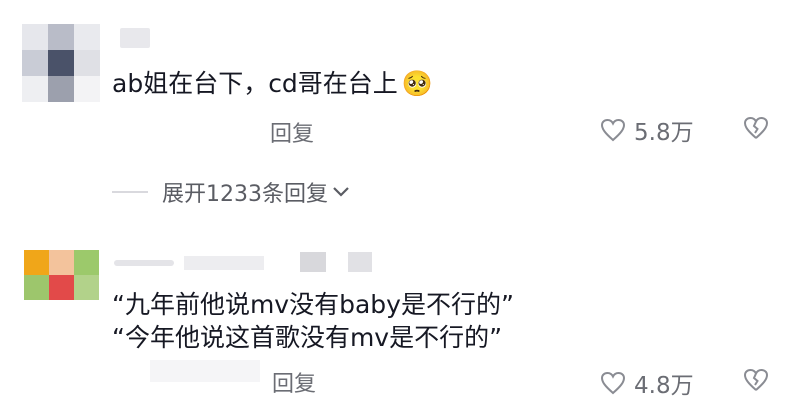  I want to click on comment-text-line-1: “九年前他说mv没有baby是不行的”, so click(313, 304).